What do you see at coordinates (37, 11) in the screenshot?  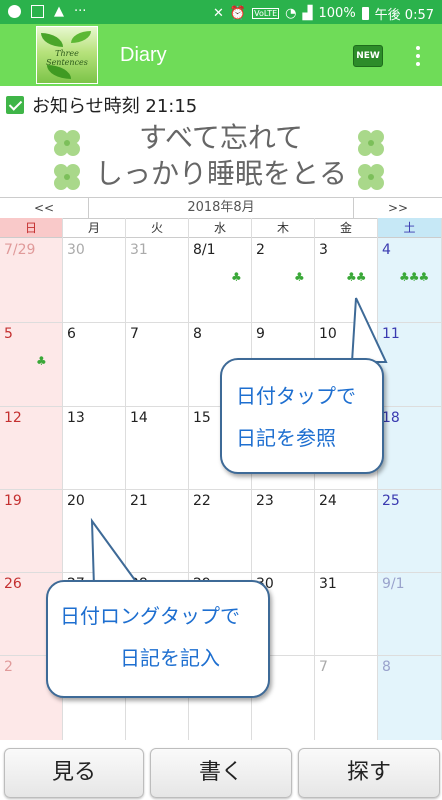 I see `gallery-icon` at bounding box center [37, 11].